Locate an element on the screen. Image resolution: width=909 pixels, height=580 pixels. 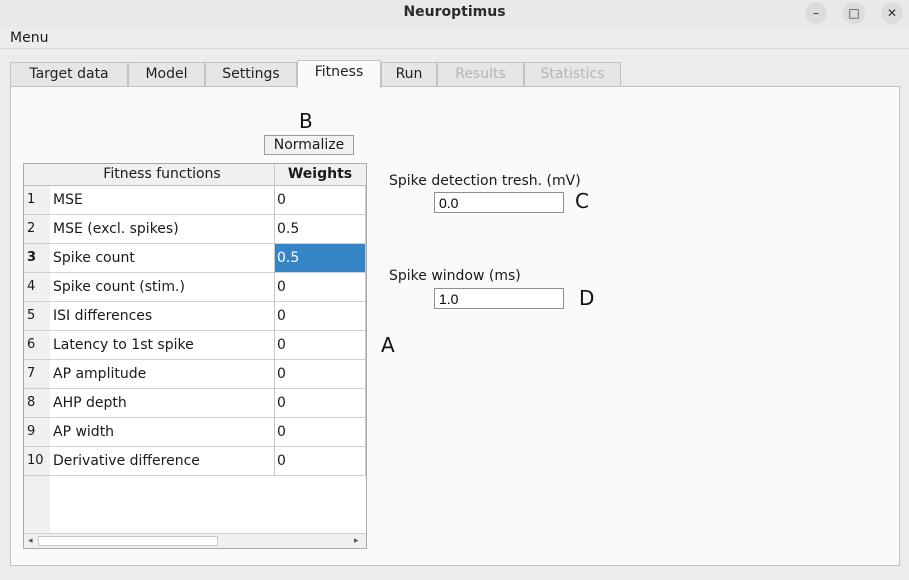
row-number: 9 is located at coordinates (37, 432).